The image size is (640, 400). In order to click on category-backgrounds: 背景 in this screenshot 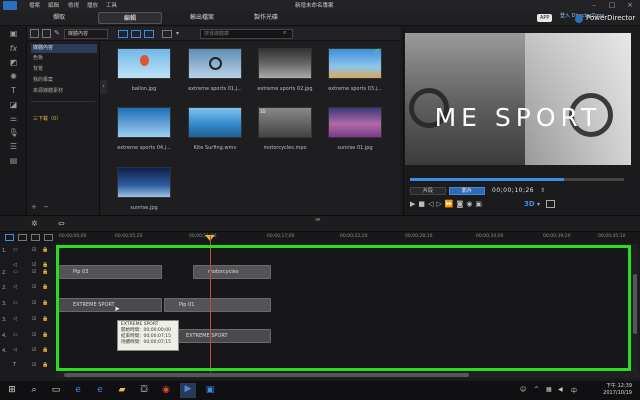, I will do `click(64, 69)`.